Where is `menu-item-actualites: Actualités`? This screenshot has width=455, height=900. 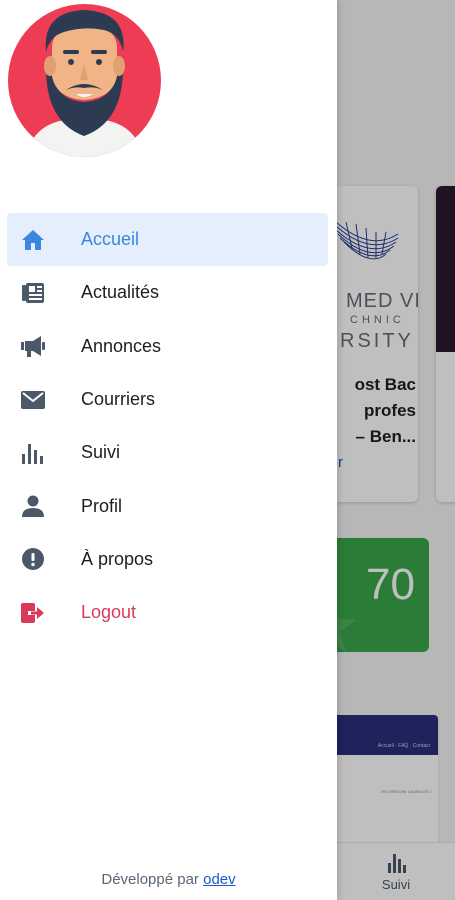
menu-item-actualites: Actualités is located at coordinates (167, 292).